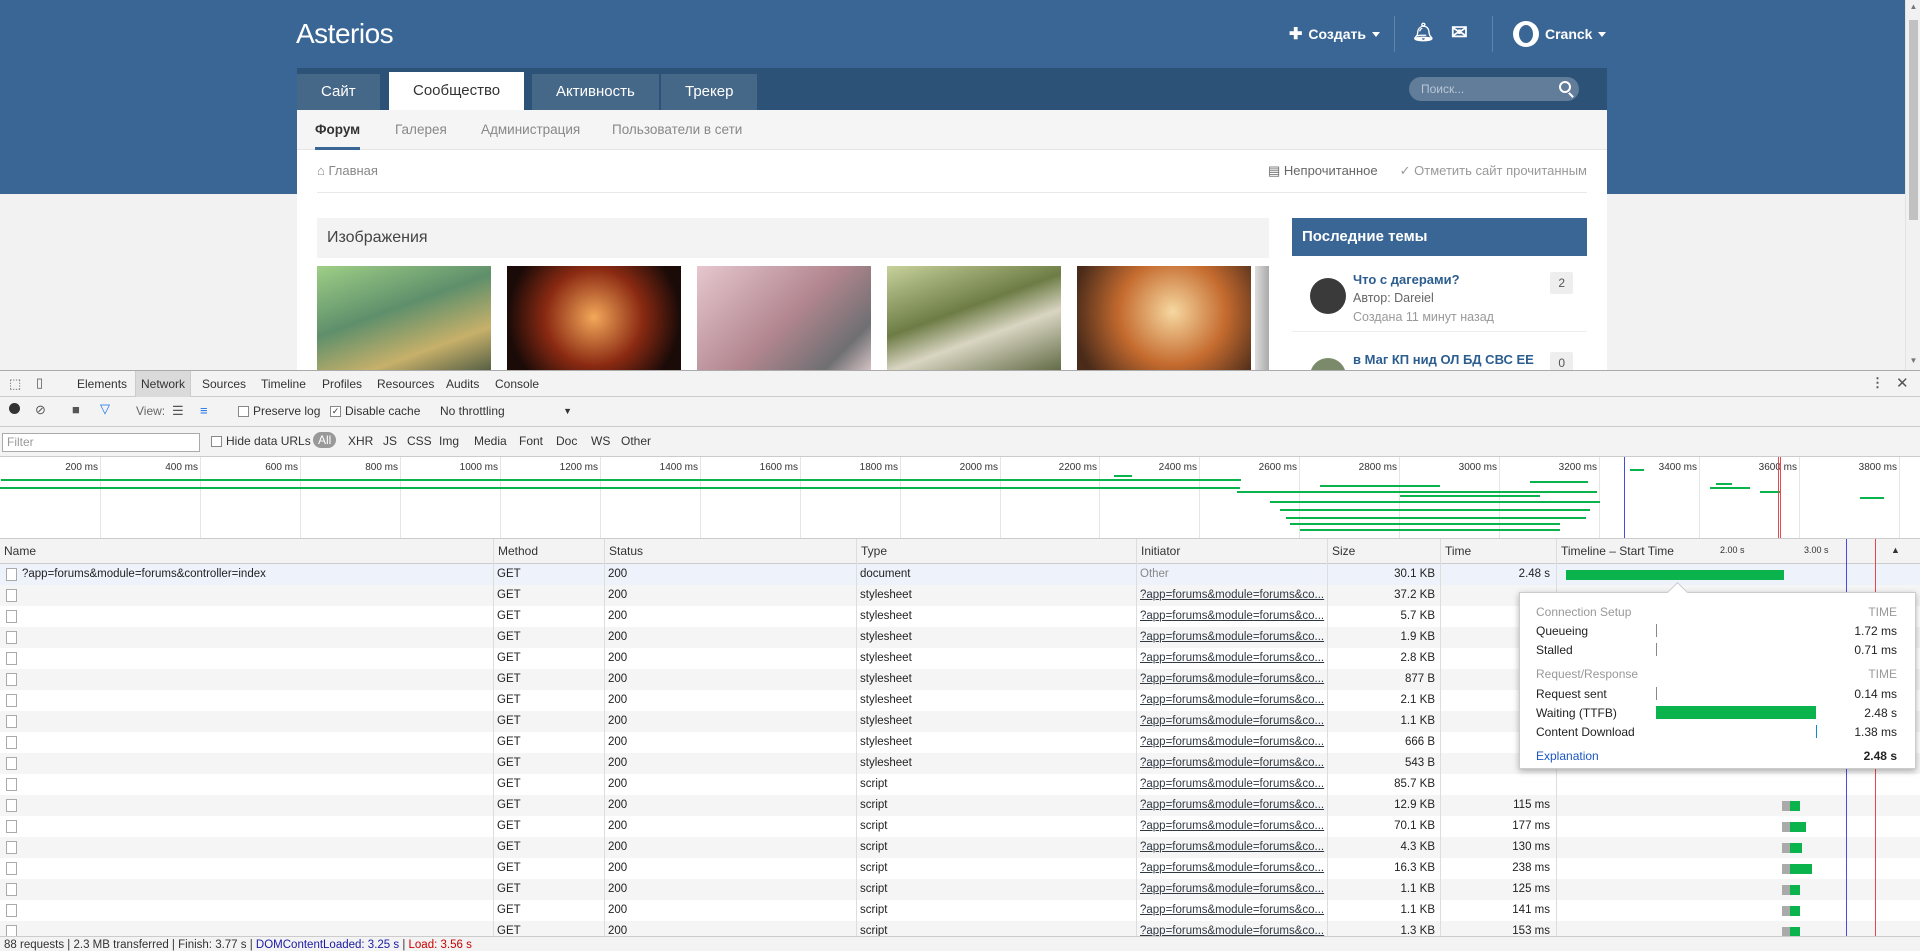  I want to click on checkbox-checked: ✓, so click(335, 411).